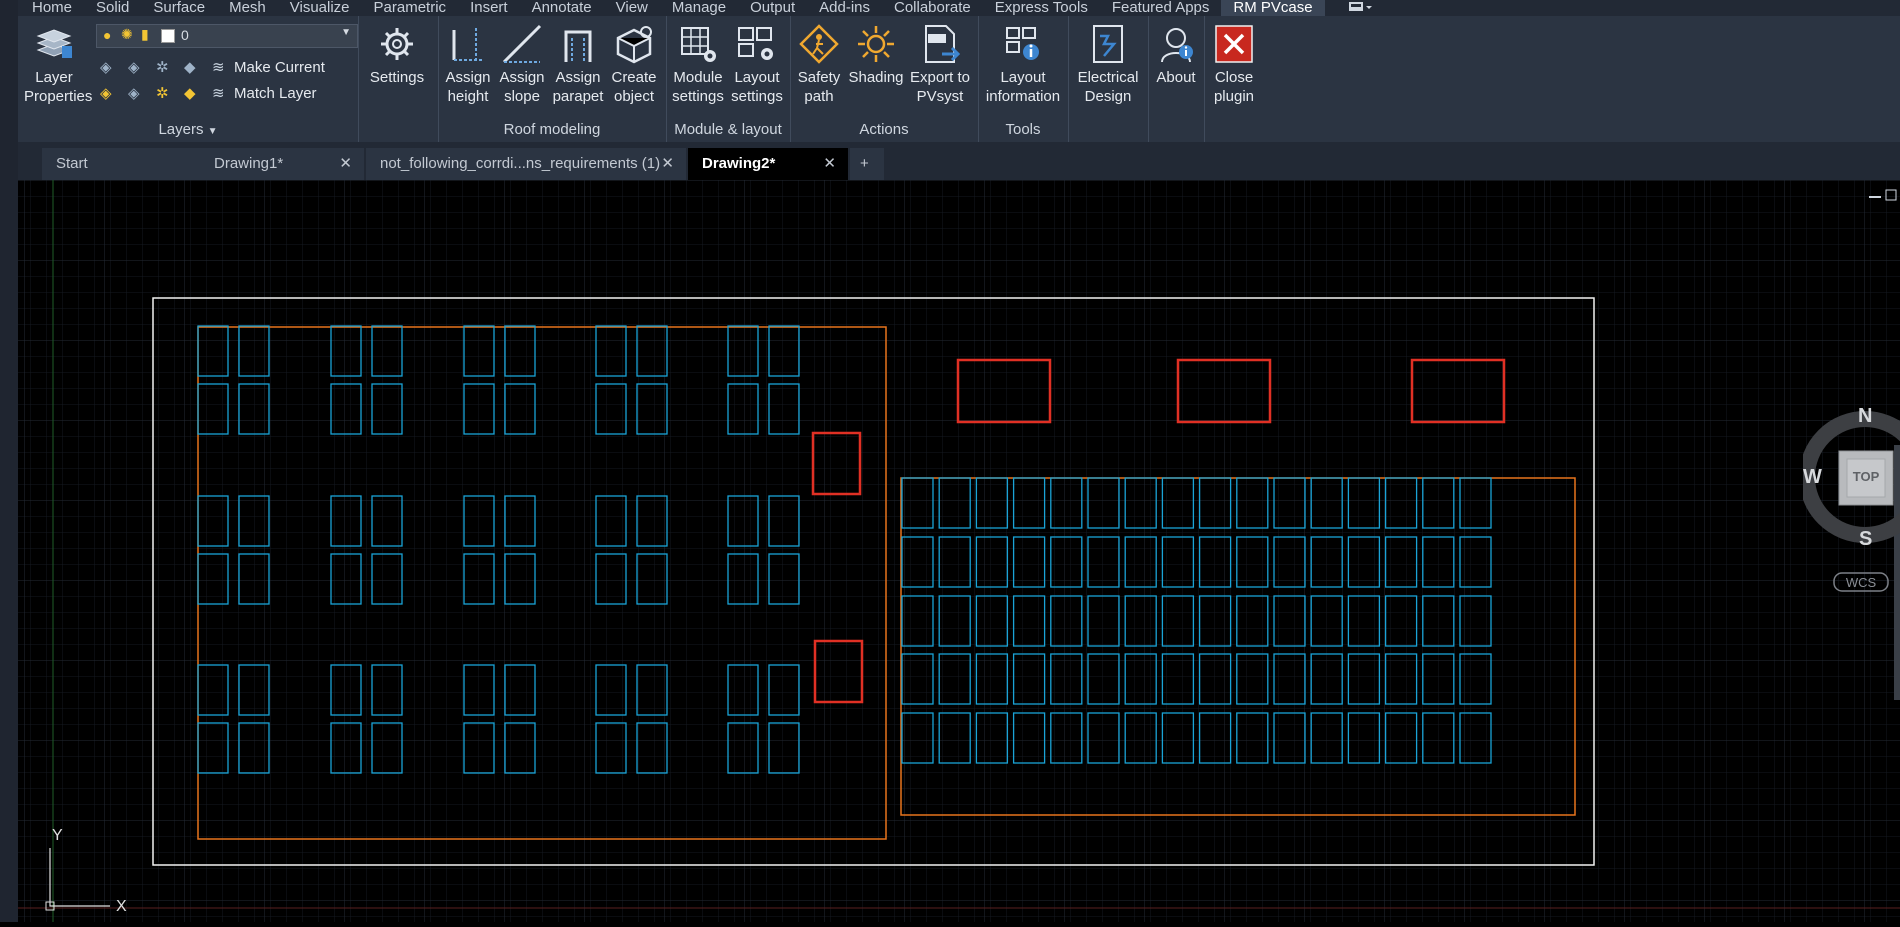  What do you see at coordinates (198, 67) in the screenshot?
I see `layer-lock-icon: ◆` at bounding box center [198, 67].